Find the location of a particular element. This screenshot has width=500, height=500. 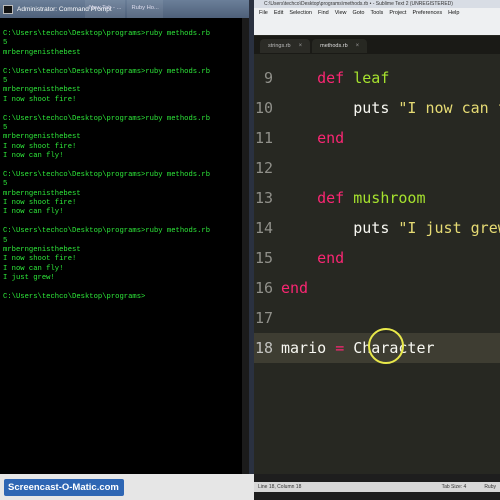

code-line: 13 def mushroom is located at coordinates (377, 198).